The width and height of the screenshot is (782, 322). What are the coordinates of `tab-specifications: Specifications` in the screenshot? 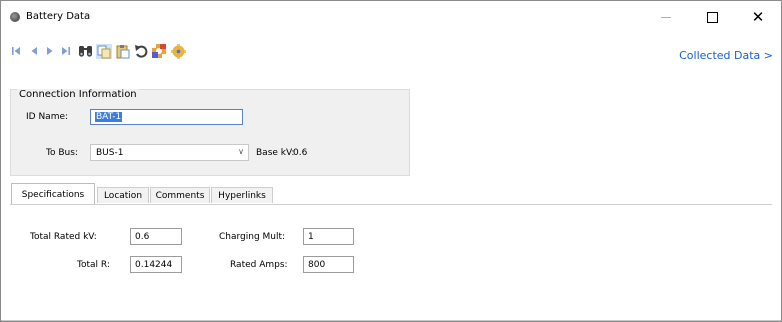 It's located at (53, 194).